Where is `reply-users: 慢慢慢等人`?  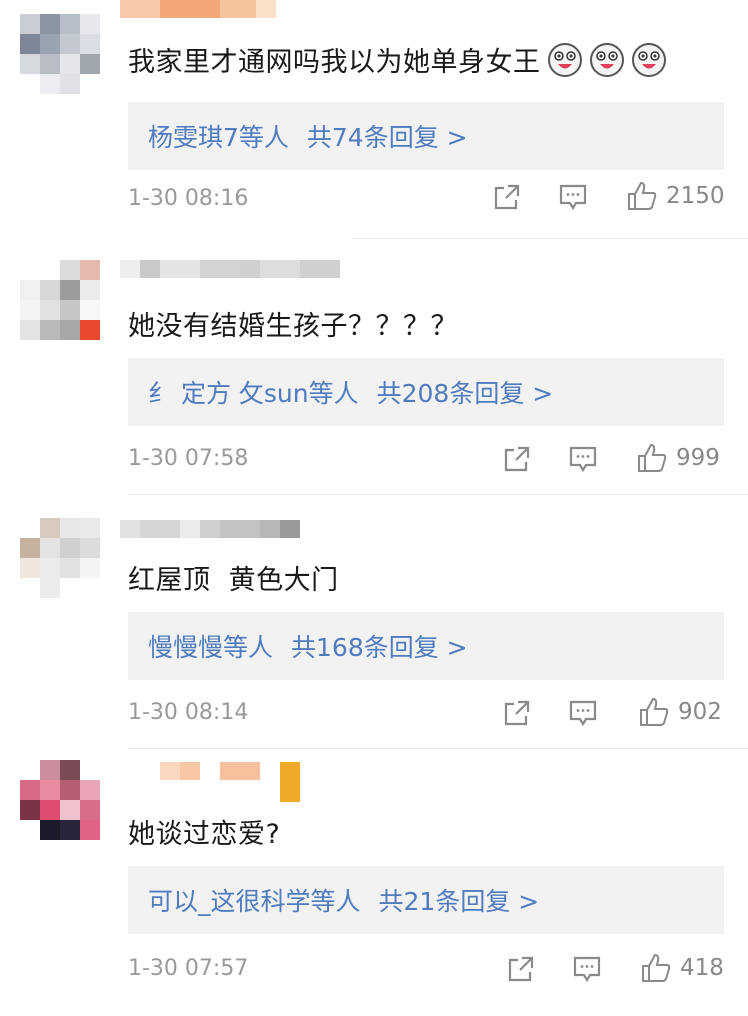
reply-users: 慢慢慢等人 is located at coordinates (211, 647).